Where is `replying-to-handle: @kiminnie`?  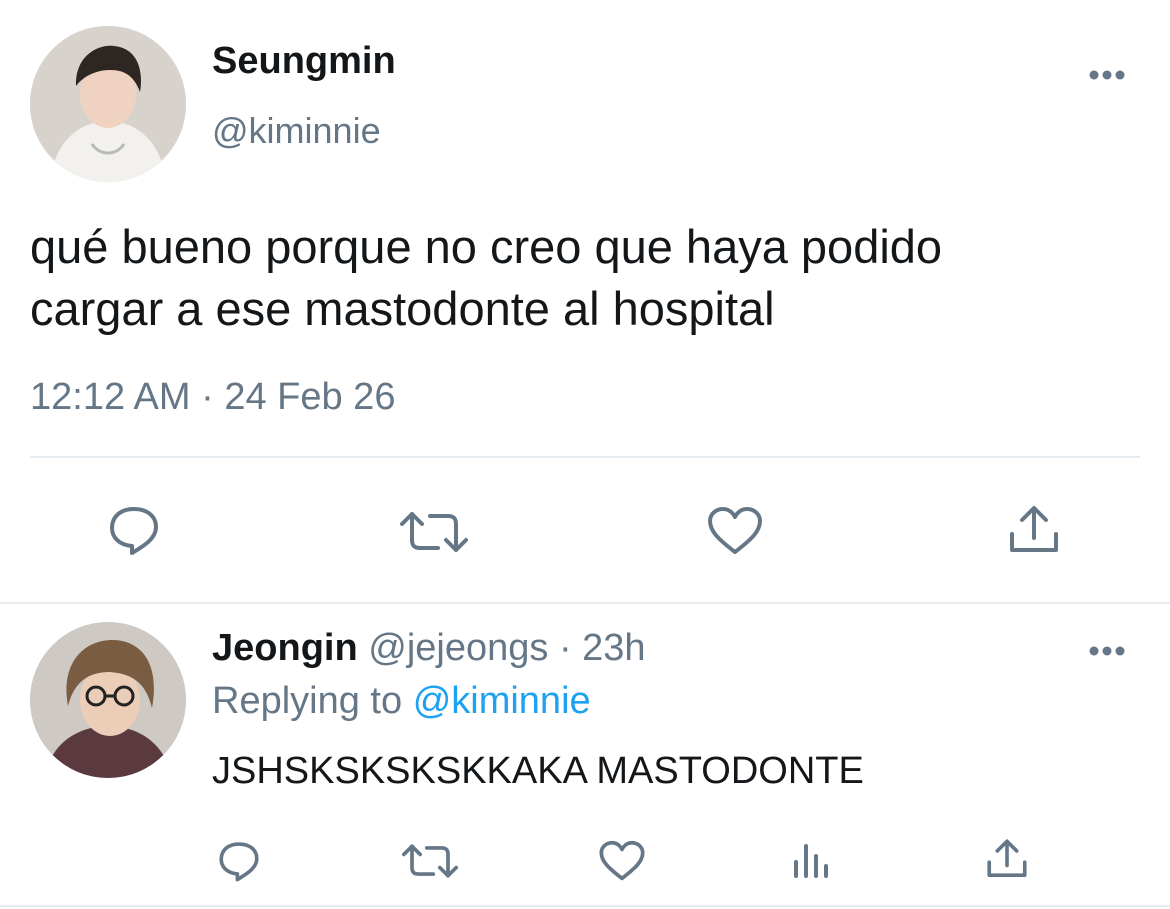 replying-to-handle: @kiminnie is located at coordinates (502, 701).